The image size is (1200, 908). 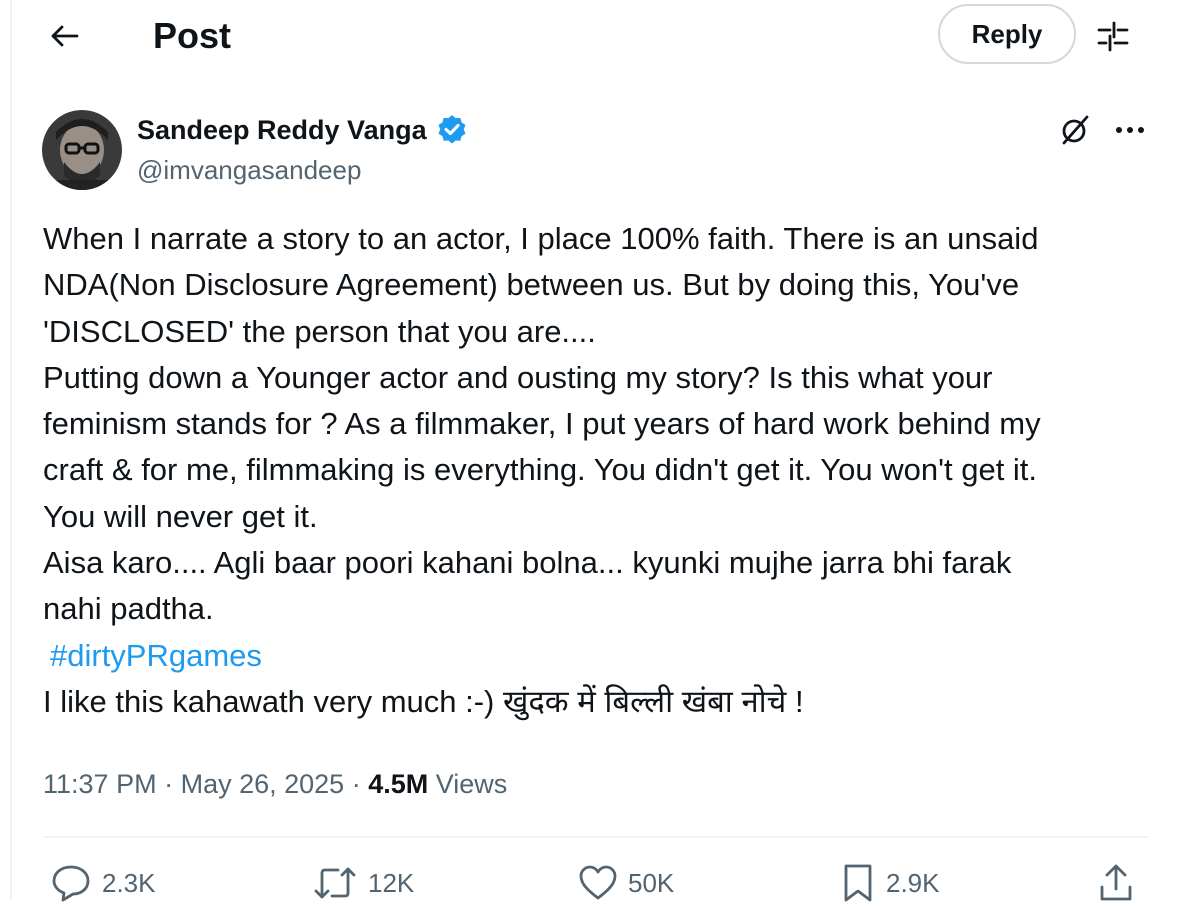 What do you see at coordinates (192, 35) in the screenshot?
I see `page-title: Post` at bounding box center [192, 35].